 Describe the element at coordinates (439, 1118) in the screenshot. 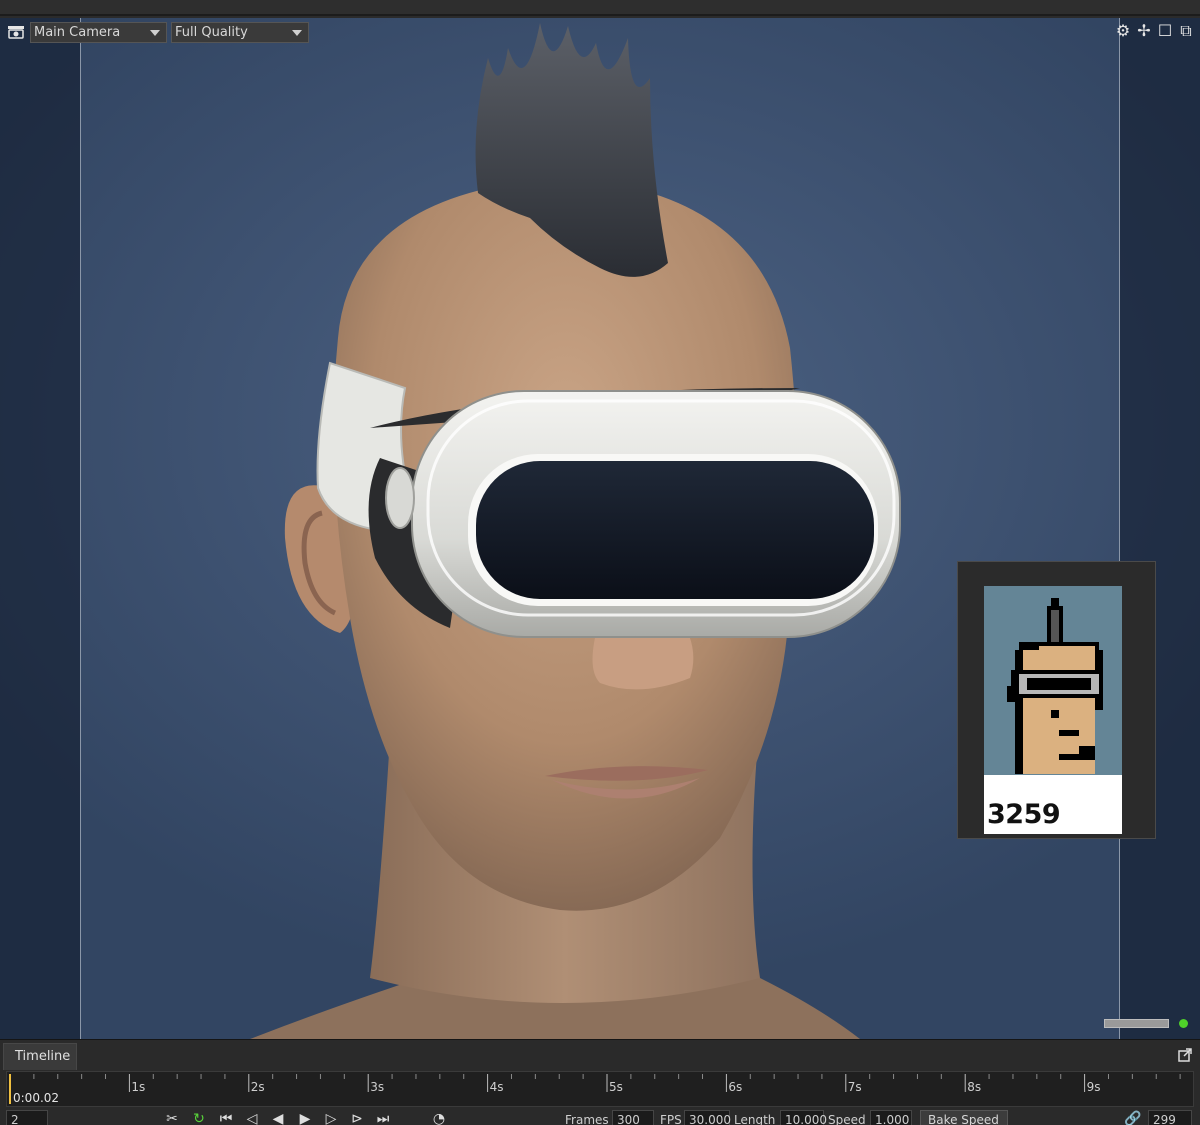

I see `speed-dial-icon: ◔` at that location.